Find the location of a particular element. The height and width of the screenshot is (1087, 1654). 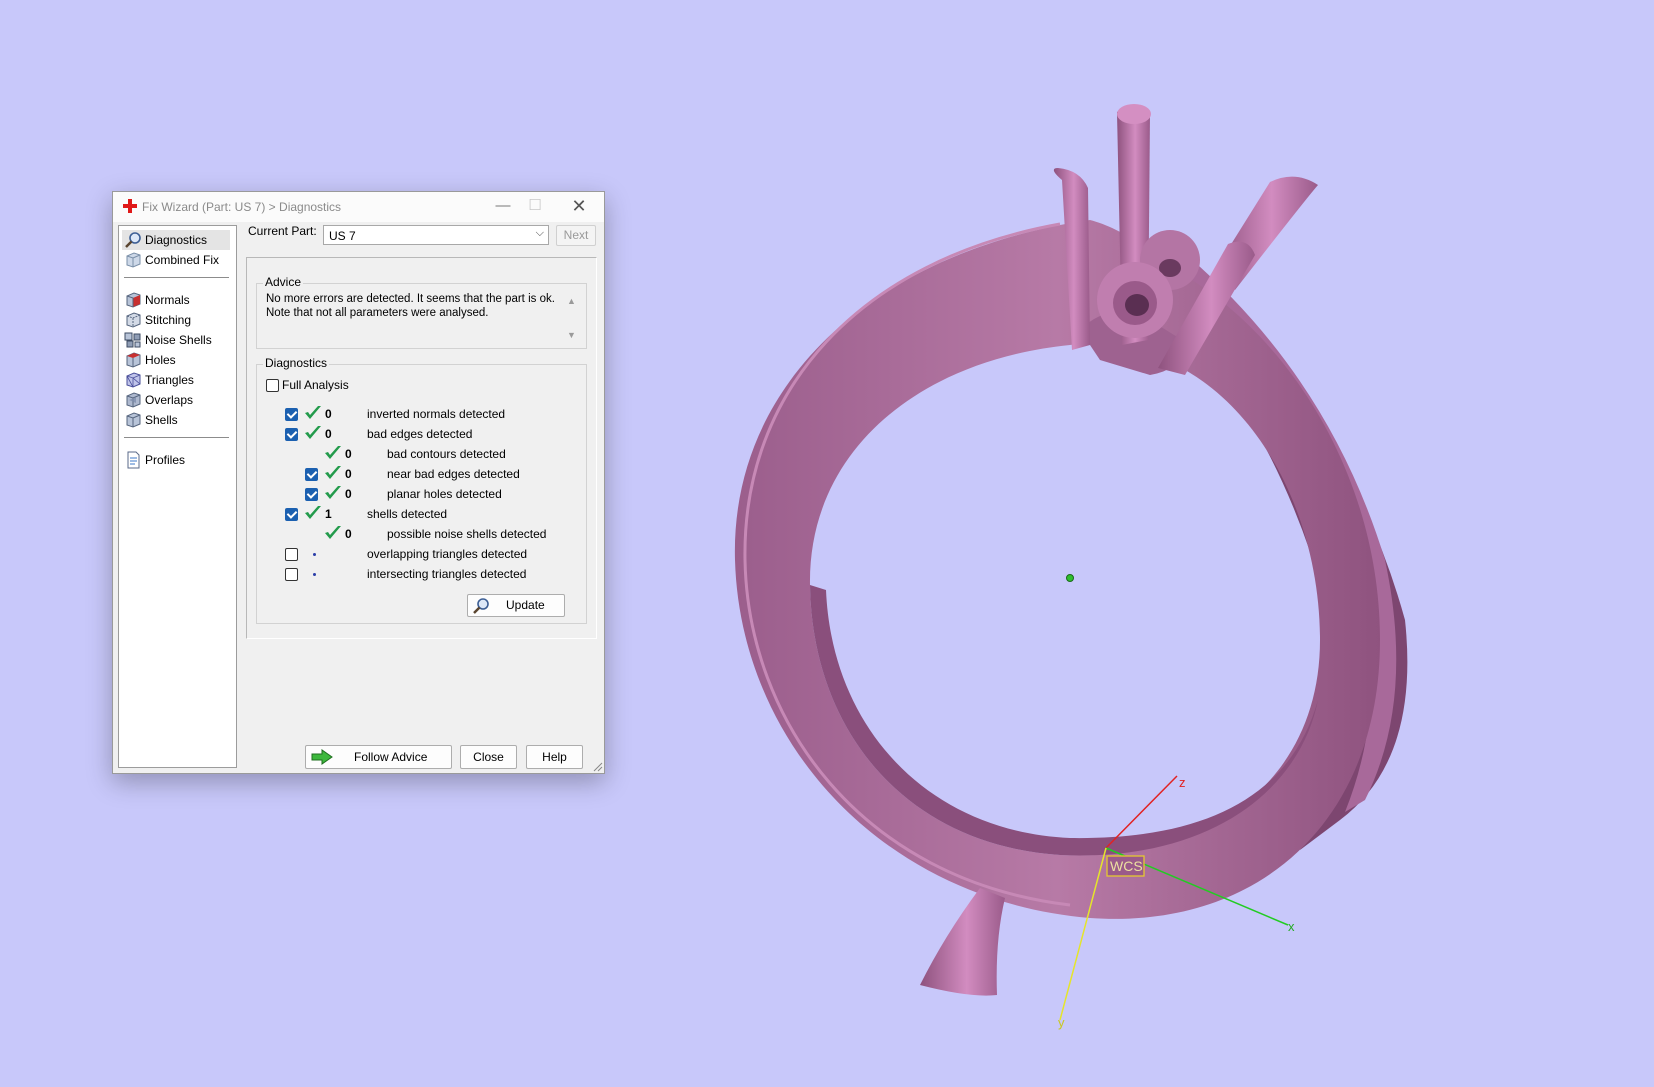

holes-cube-icon is located at coordinates (133, 360).